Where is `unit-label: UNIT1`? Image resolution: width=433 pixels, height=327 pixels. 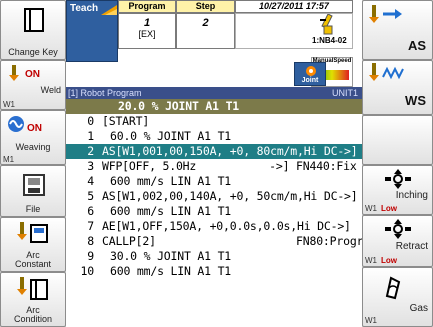 unit-label: UNIT1 is located at coordinates (344, 93).